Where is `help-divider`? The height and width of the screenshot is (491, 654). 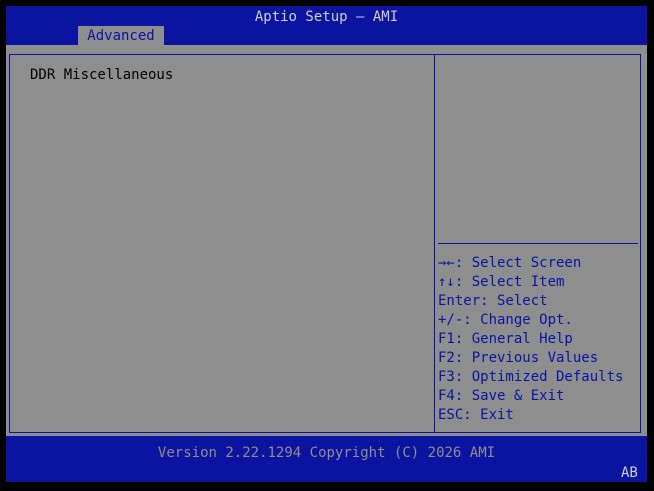
help-divider is located at coordinates (538, 243).